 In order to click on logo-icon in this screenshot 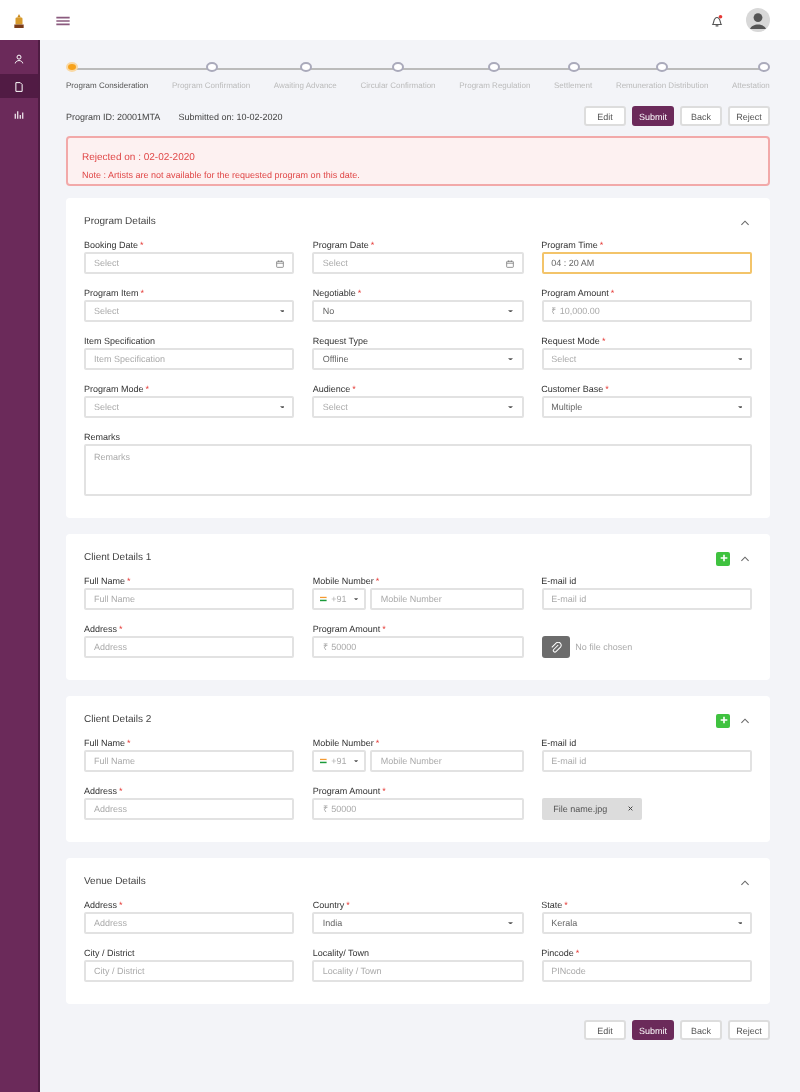, I will do `click(19, 20)`.